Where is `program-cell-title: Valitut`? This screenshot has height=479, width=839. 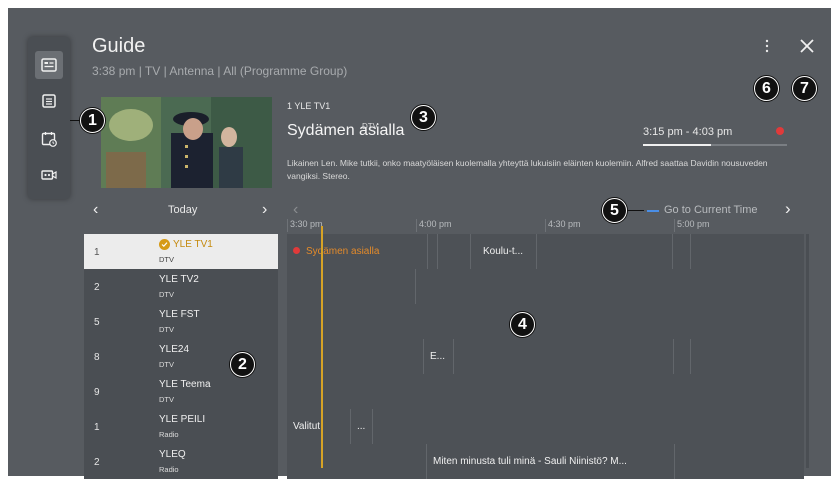
program-cell-title: Valitut is located at coordinates (307, 426).